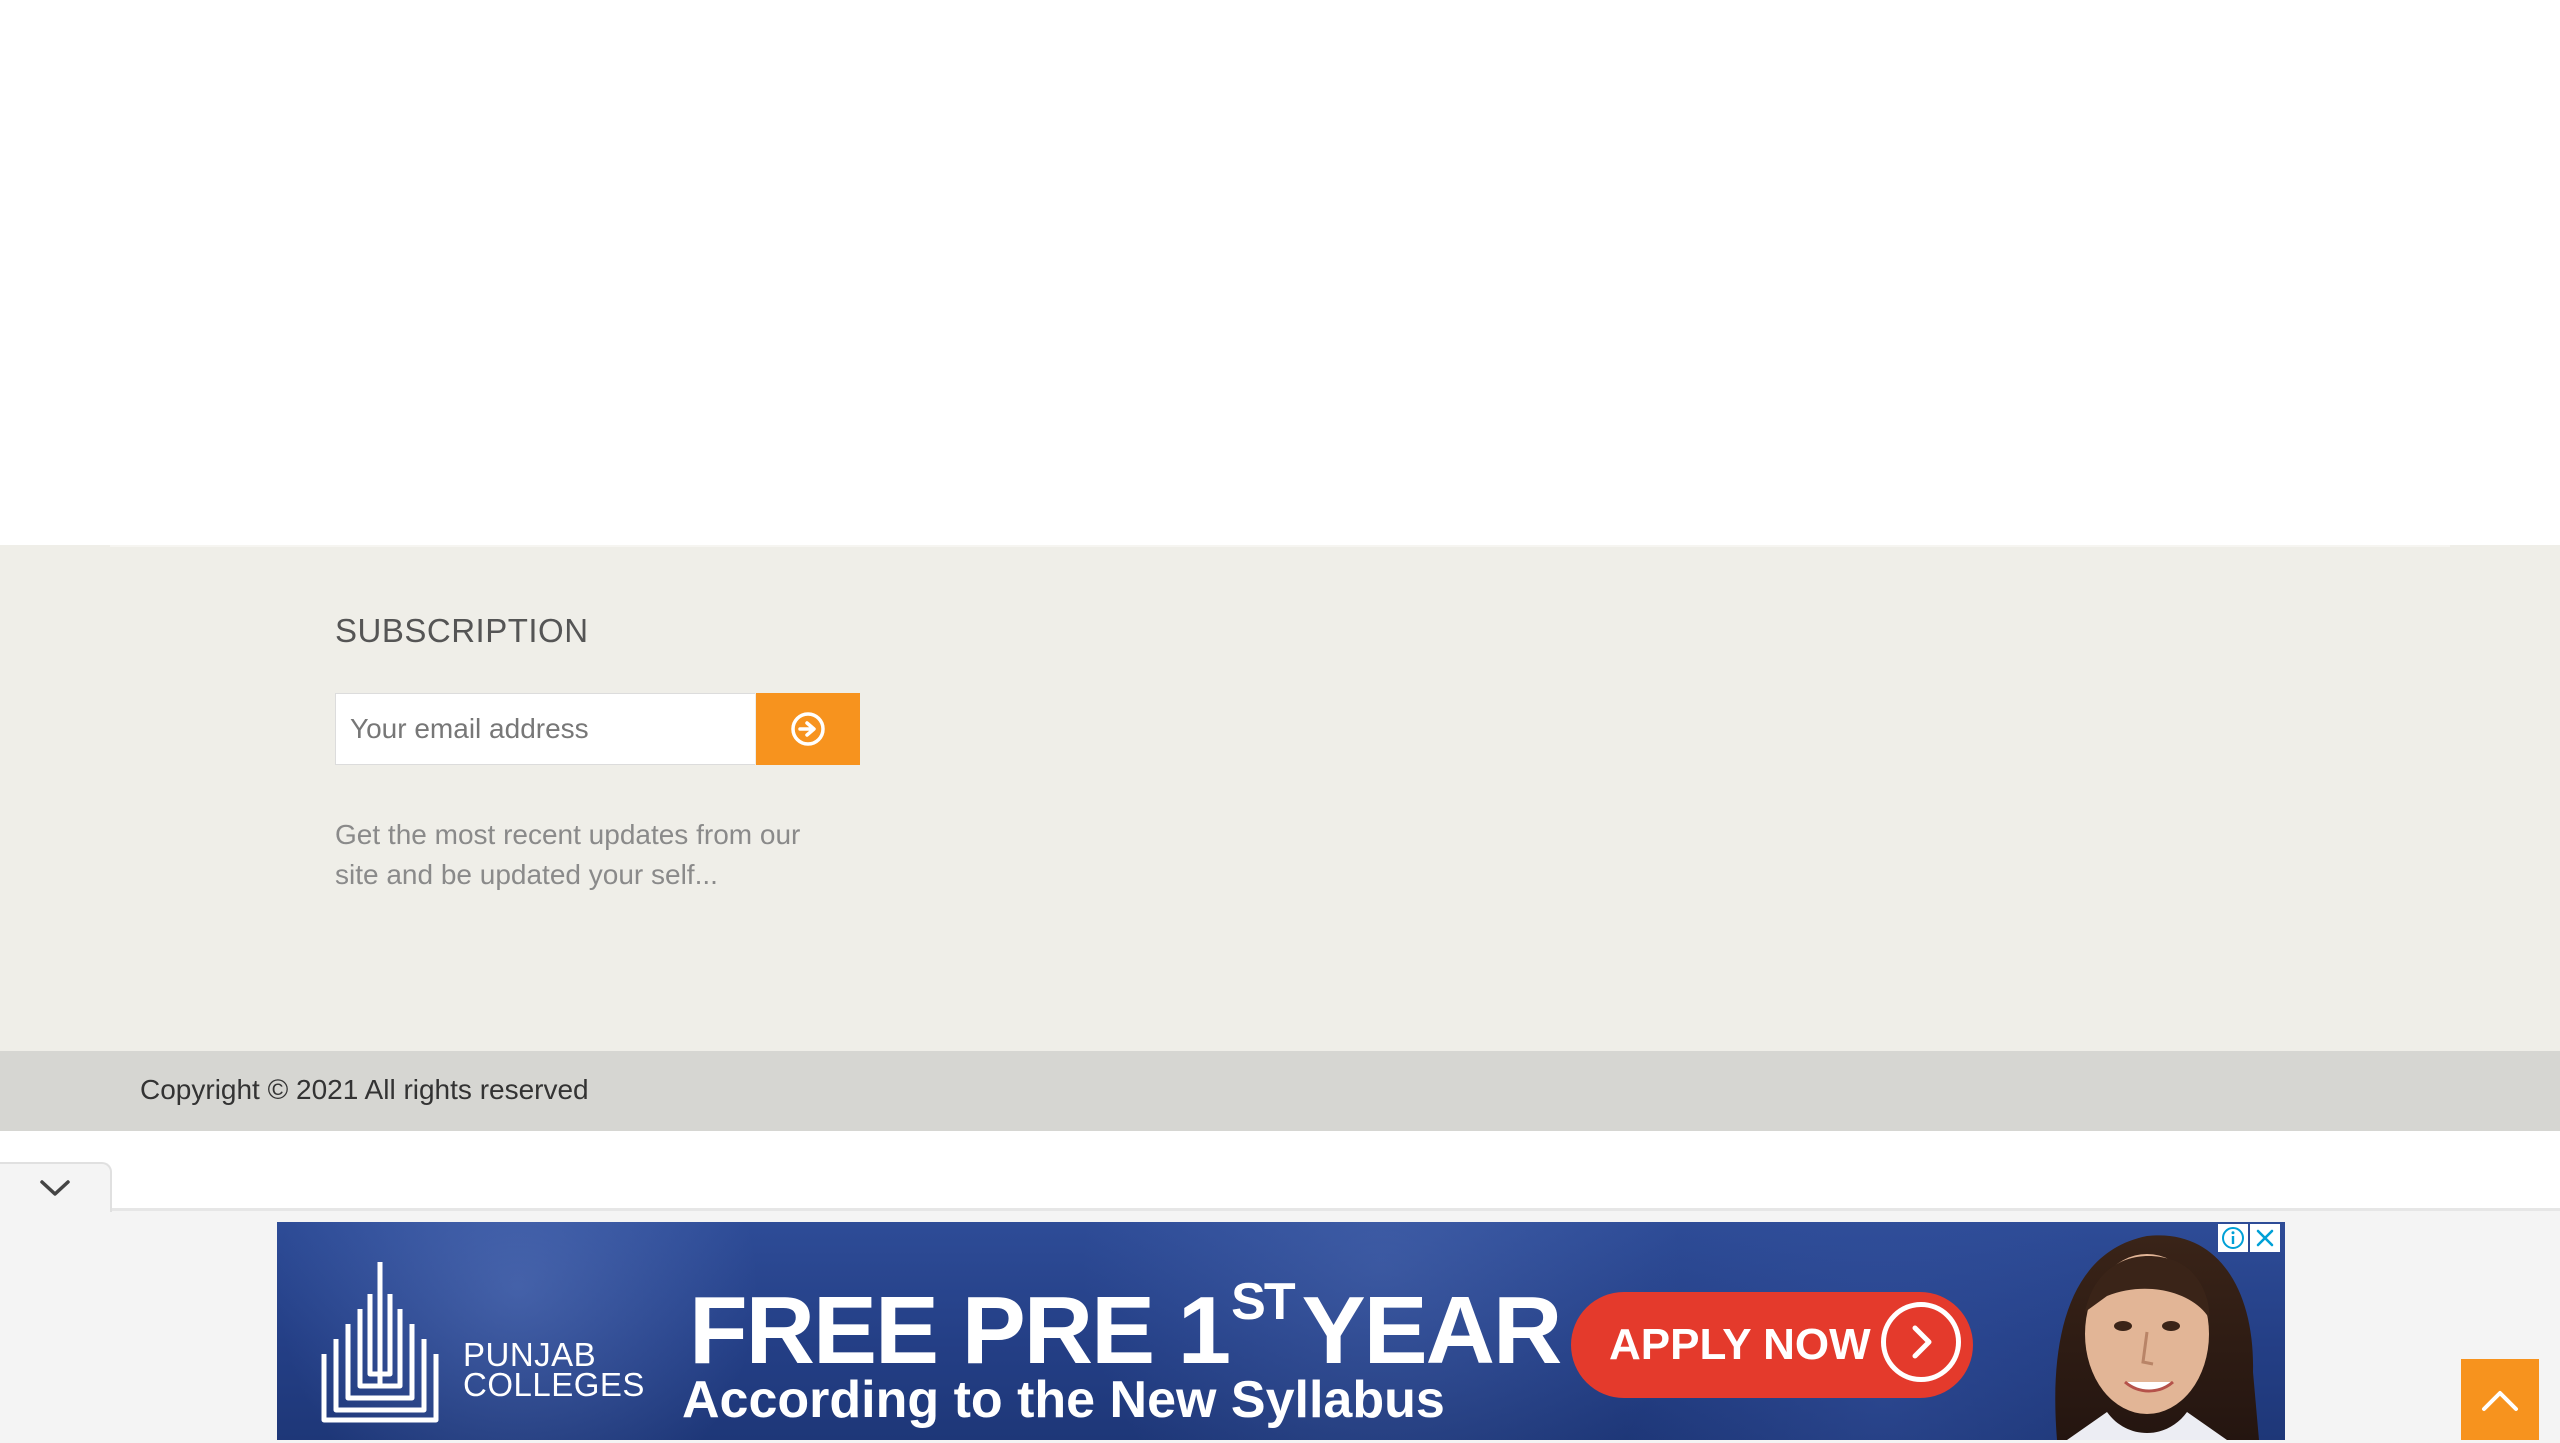 The width and height of the screenshot is (2560, 1443). I want to click on footer-divider, so click(1280, 546).